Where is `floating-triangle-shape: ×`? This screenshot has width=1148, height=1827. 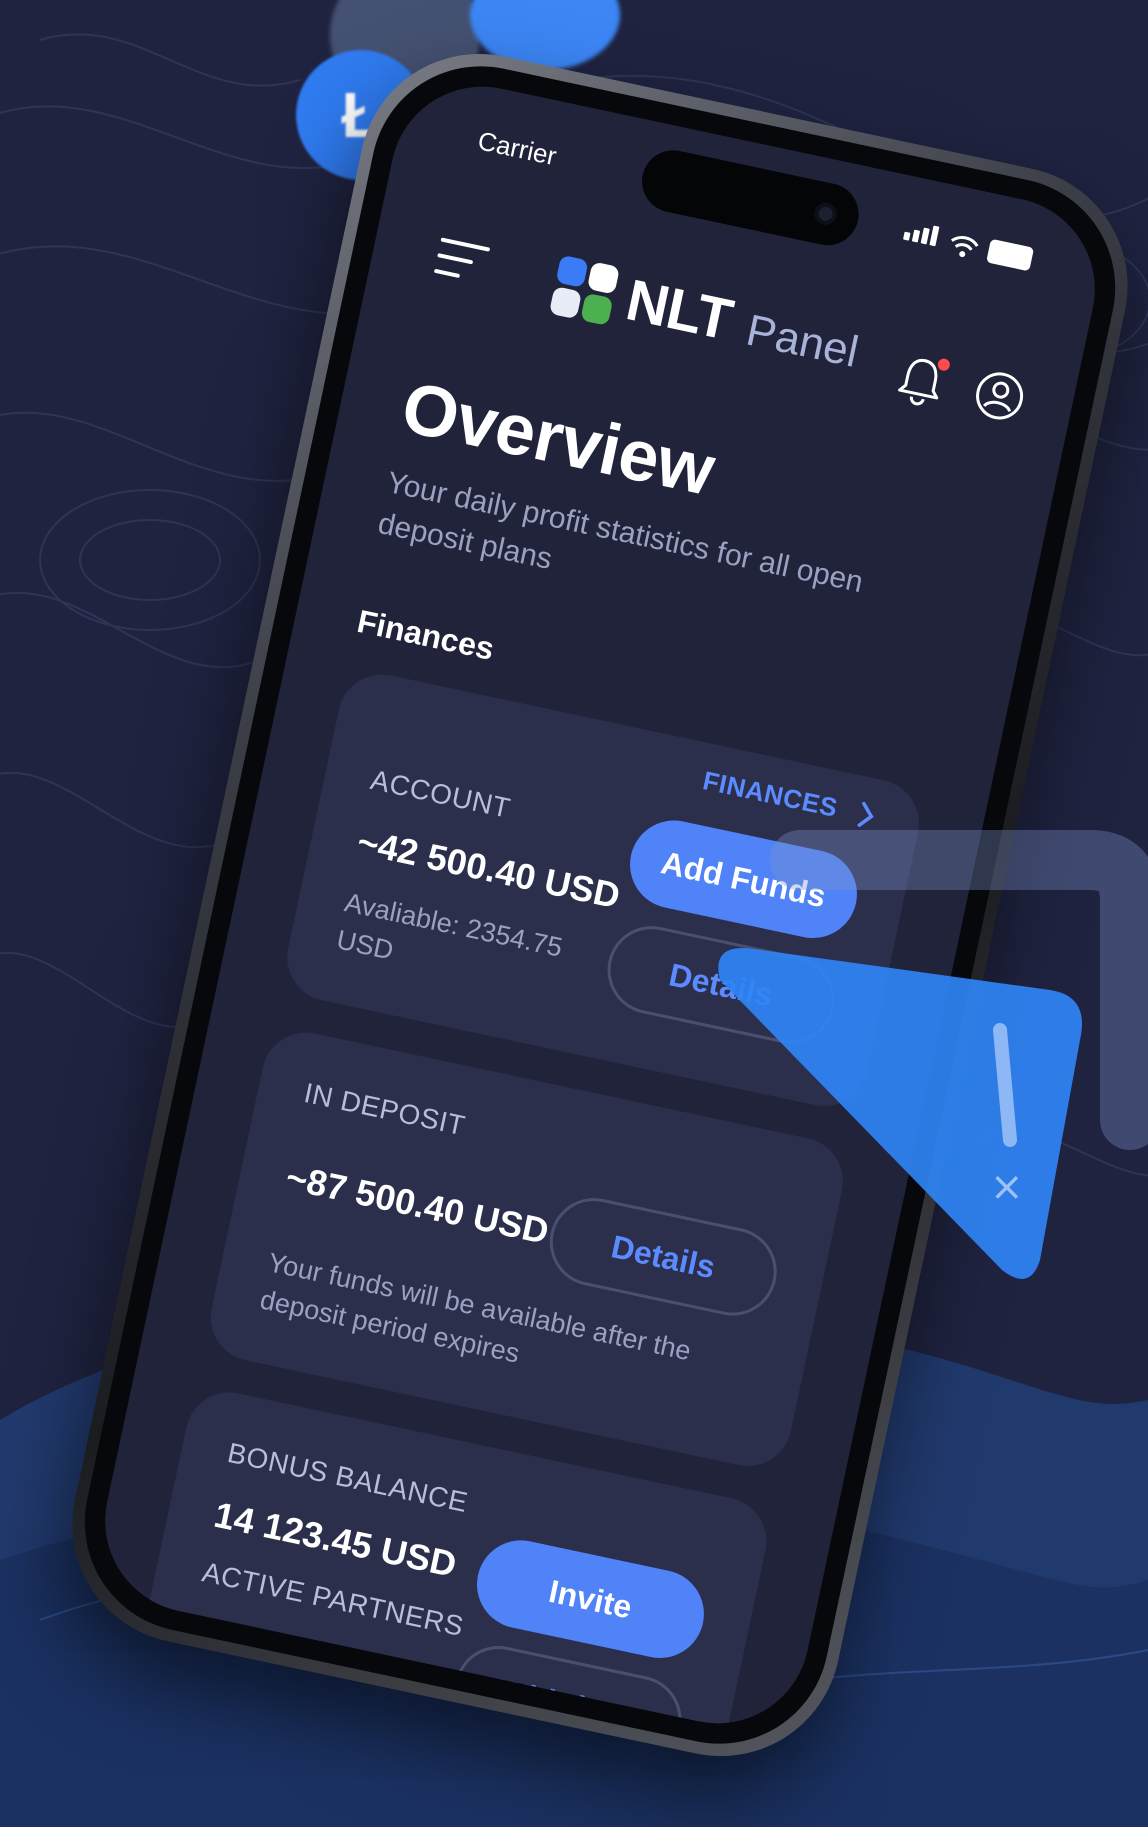
floating-triangle-shape: × is located at coordinates (900, 1113).